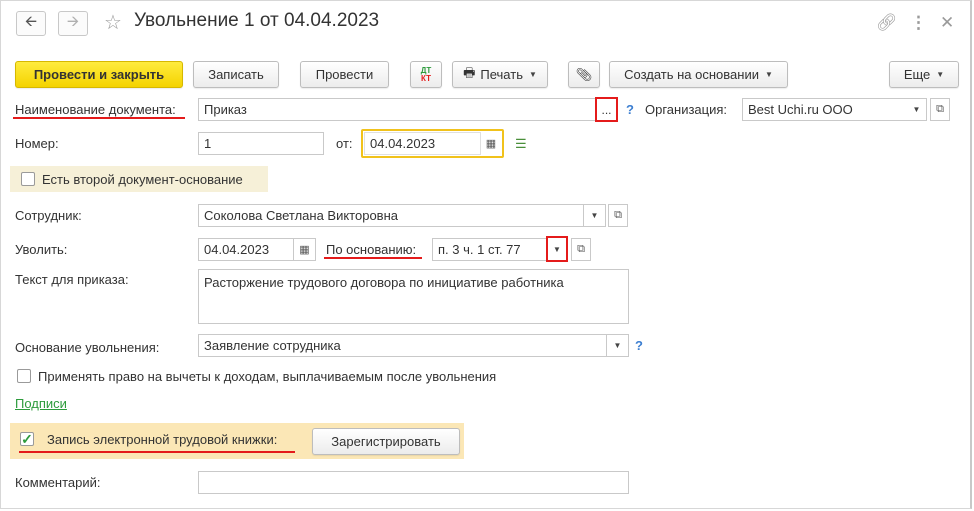 This screenshot has height=511, width=974. What do you see at coordinates (246, 249) in the screenshot?
I see `dismiss-date-field: 04.04.2023` at bounding box center [246, 249].